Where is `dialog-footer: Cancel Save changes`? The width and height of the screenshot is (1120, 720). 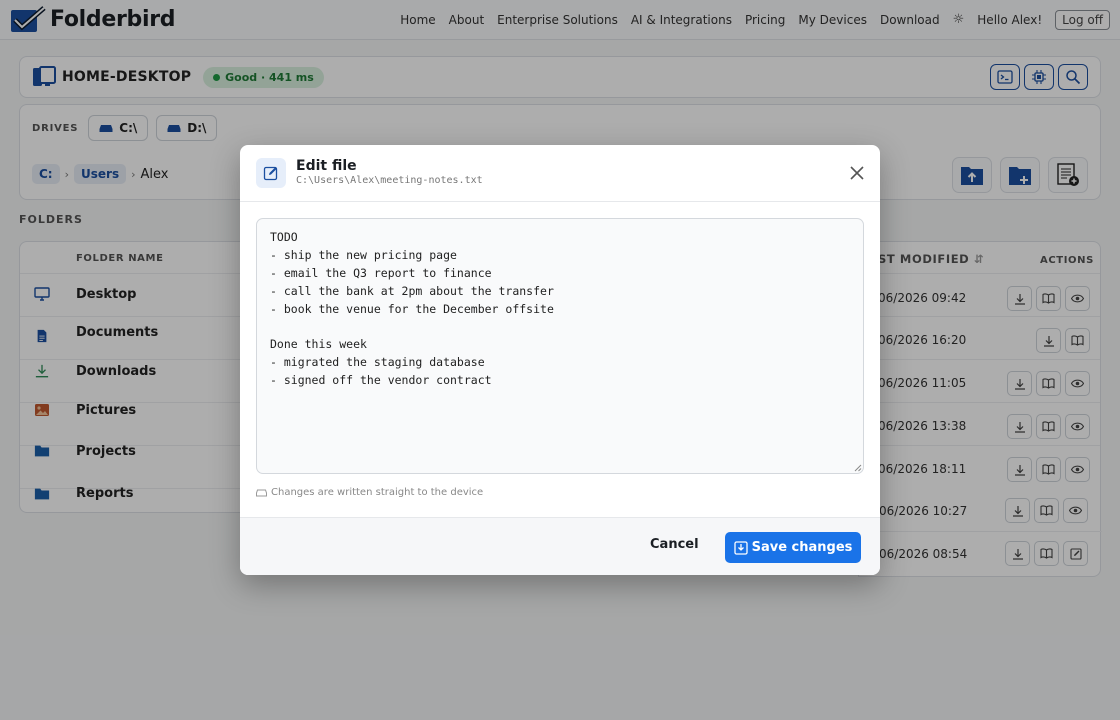
dialog-footer: Cancel Save changes is located at coordinates (560, 546).